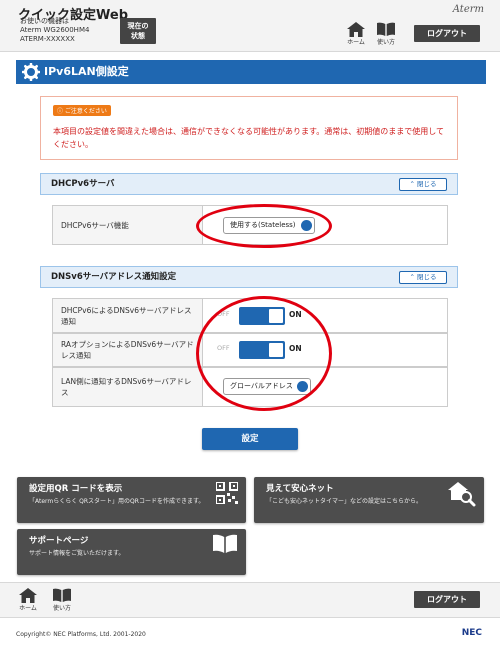 The height and width of the screenshot is (650, 500). I want to click on footer-howto-link: 使い方, so click(62, 600).